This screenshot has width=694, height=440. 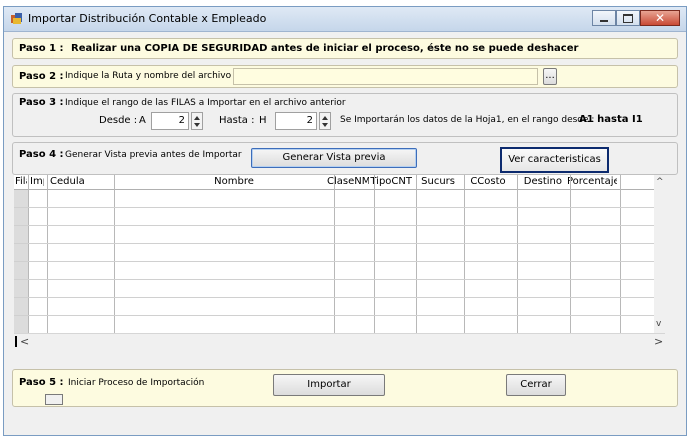 What do you see at coordinates (41, 48) in the screenshot?
I see `paso1-label: Paso 1 :` at bounding box center [41, 48].